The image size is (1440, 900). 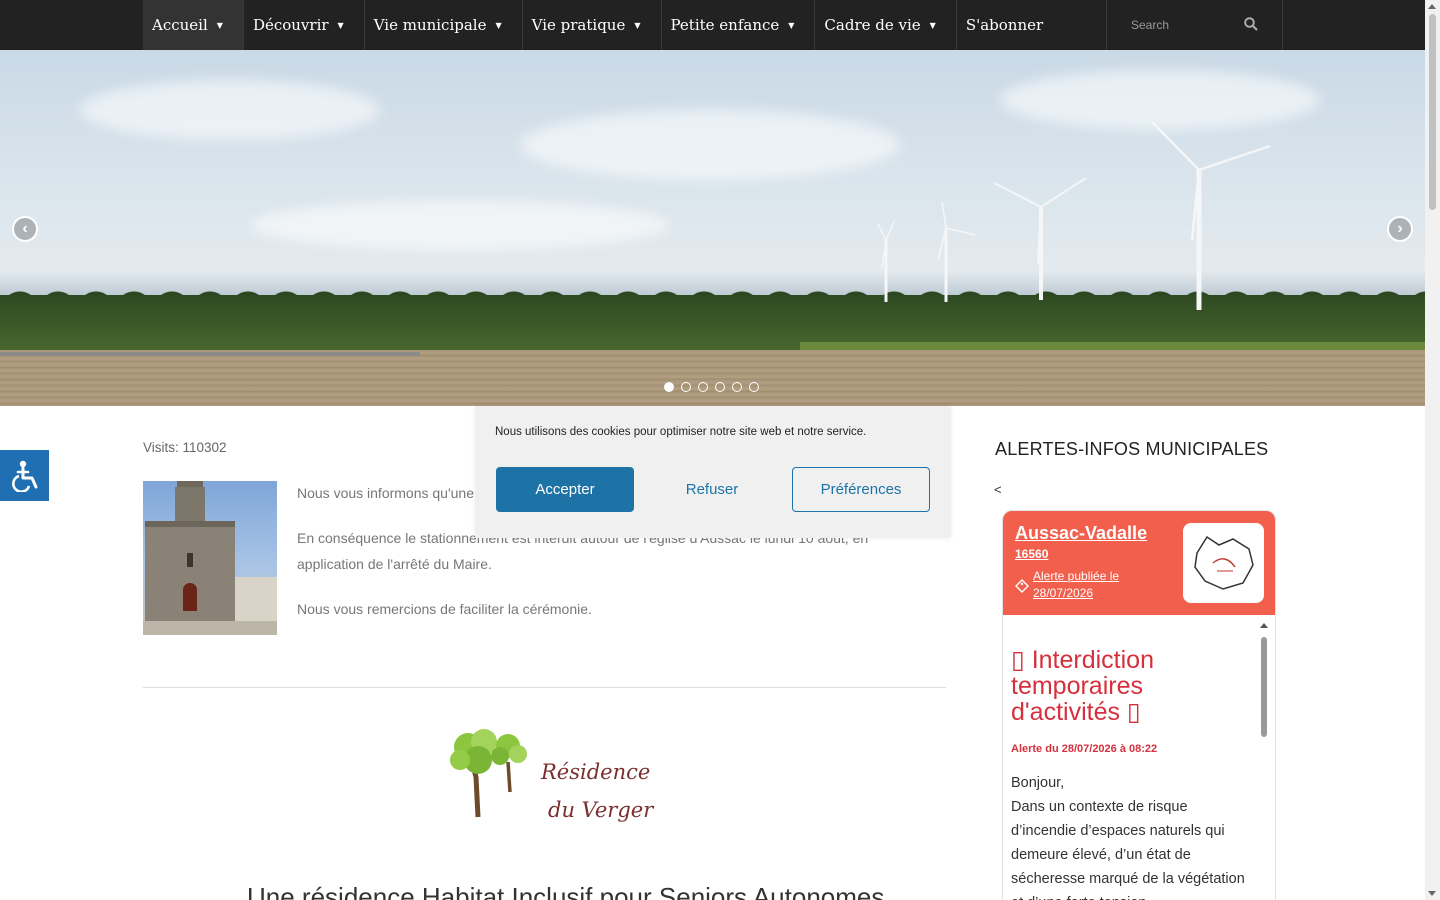 What do you see at coordinates (1084, 749) in the screenshot?
I see `alert-date: Alerte du 28/07/2026 à 08:22` at bounding box center [1084, 749].